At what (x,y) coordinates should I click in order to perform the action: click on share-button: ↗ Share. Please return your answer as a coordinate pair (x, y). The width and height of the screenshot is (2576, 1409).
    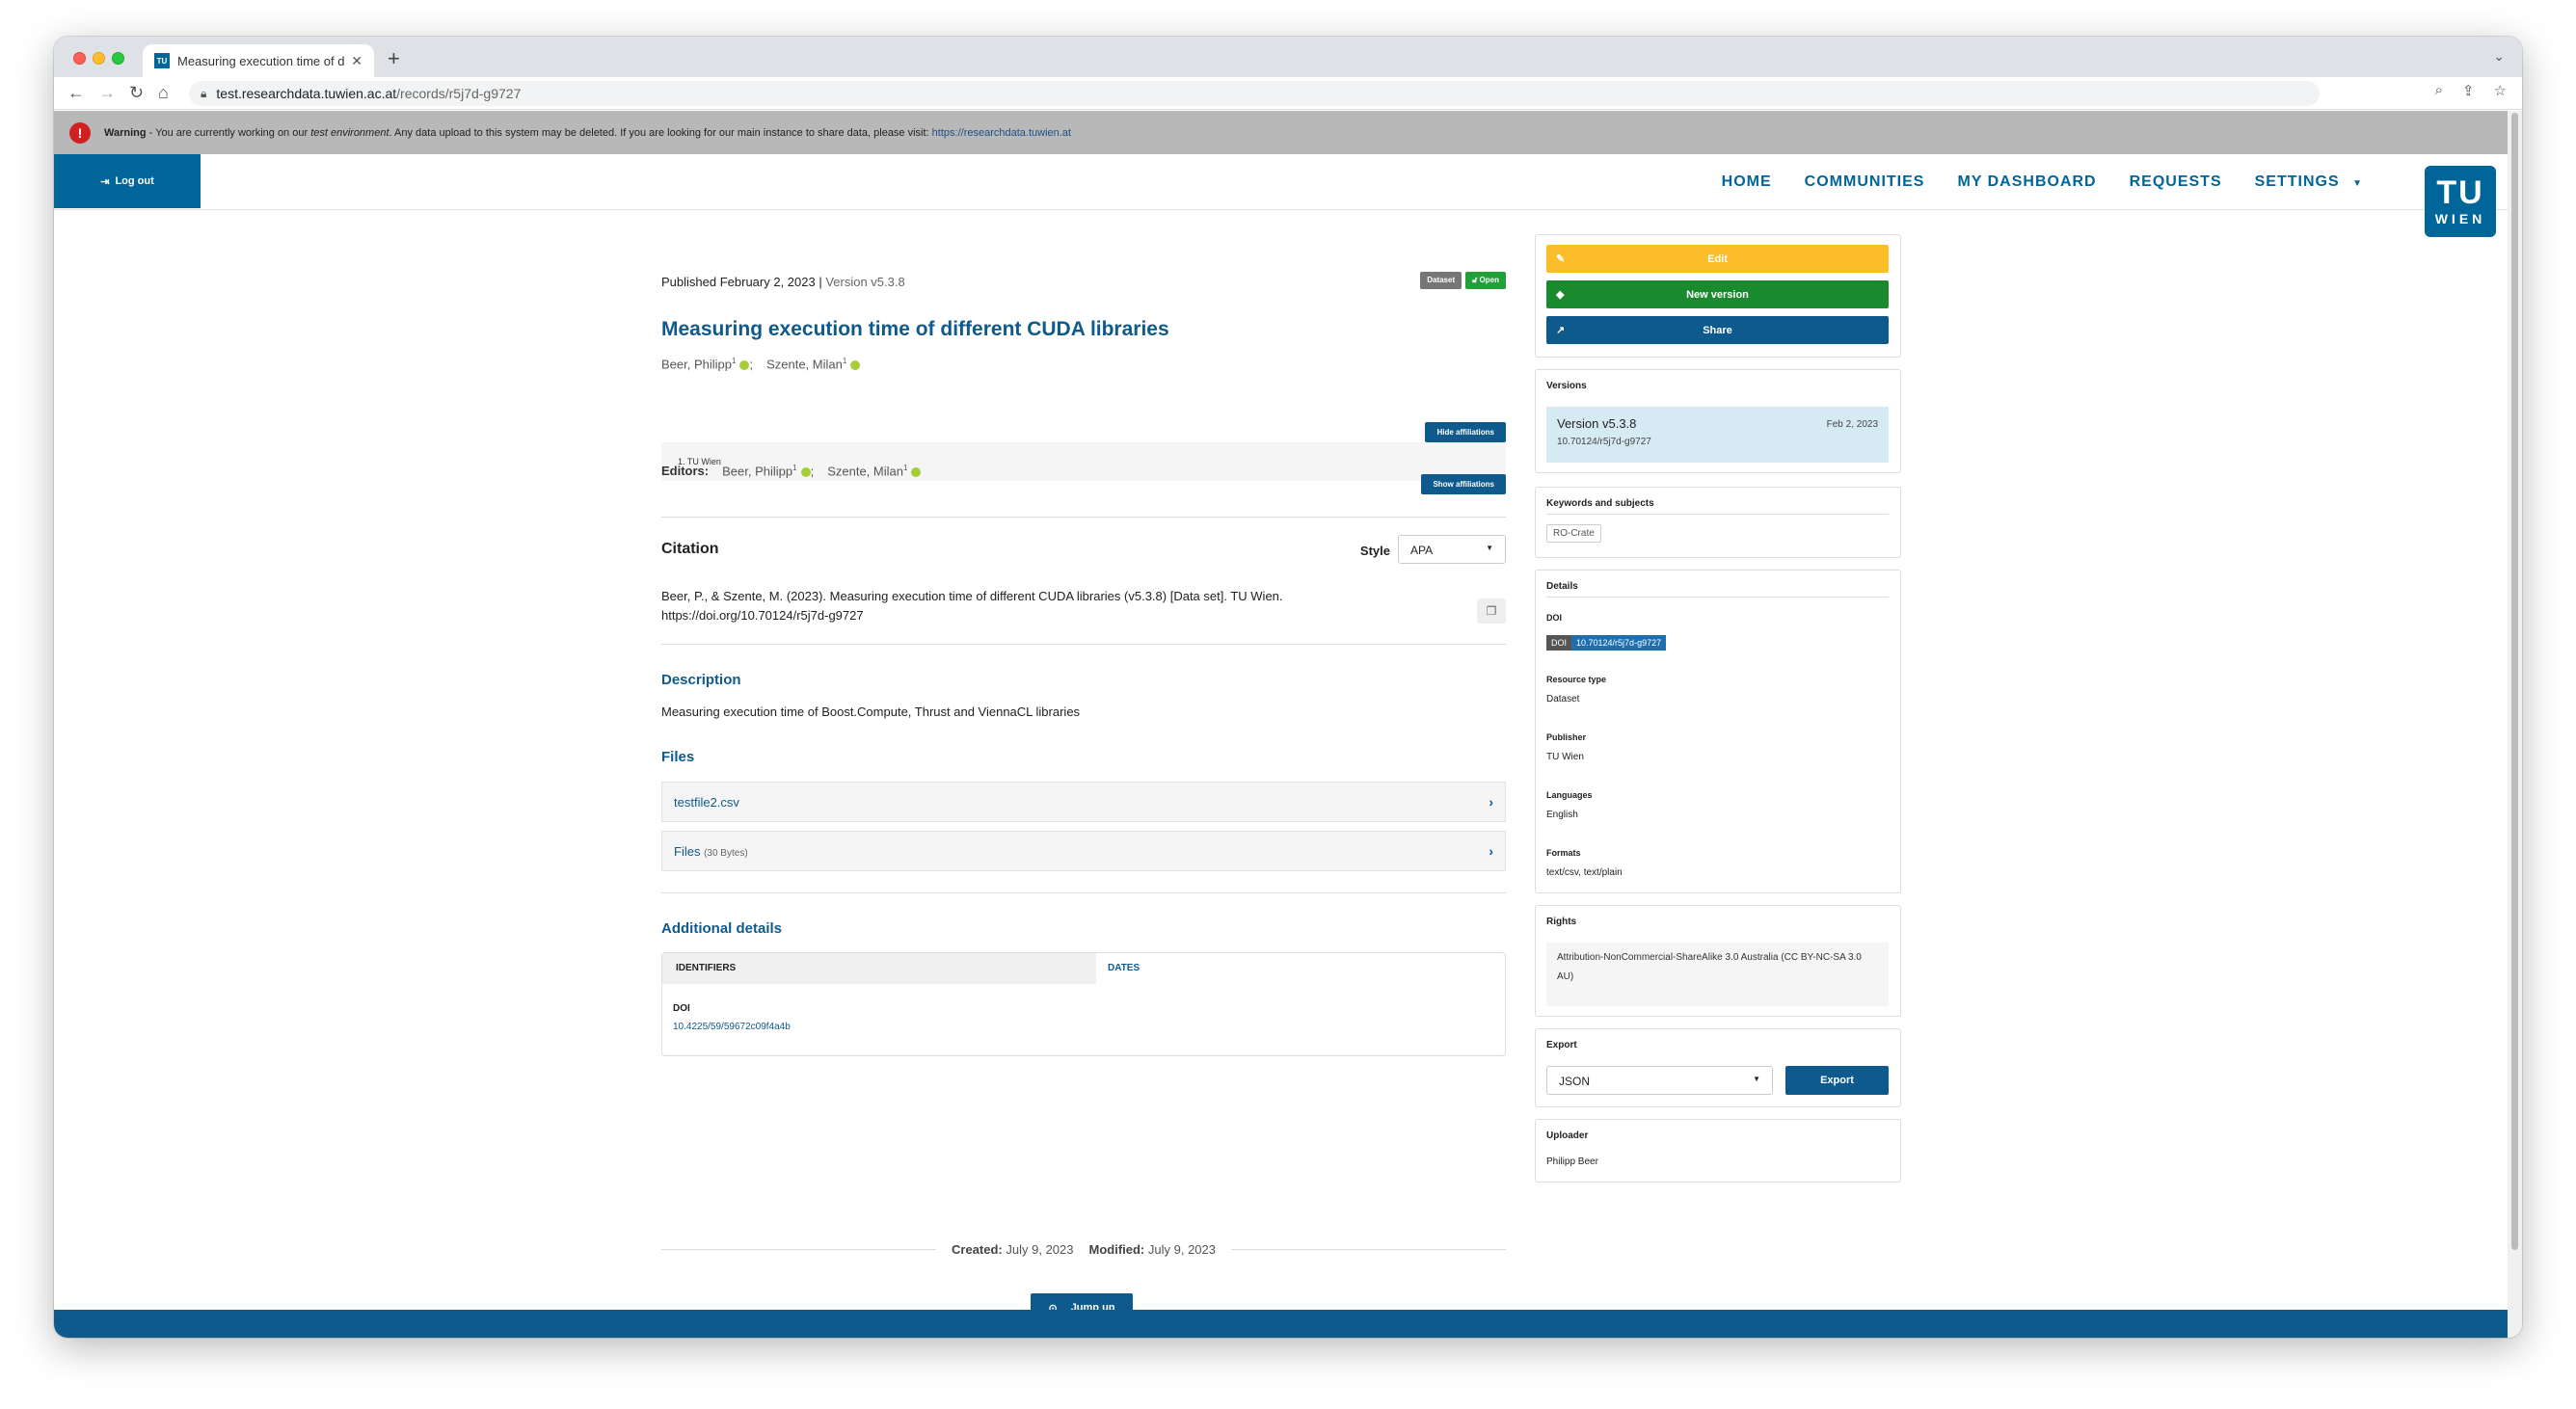
    Looking at the image, I should click on (1718, 330).